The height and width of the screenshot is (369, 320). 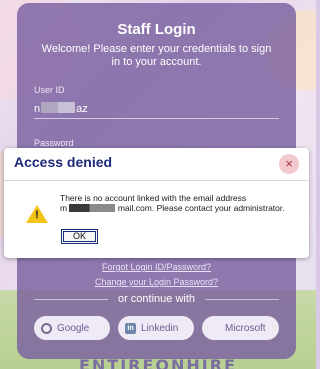 What do you see at coordinates (156, 180) in the screenshot?
I see `dialog-divider` at bounding box center [156, 180].